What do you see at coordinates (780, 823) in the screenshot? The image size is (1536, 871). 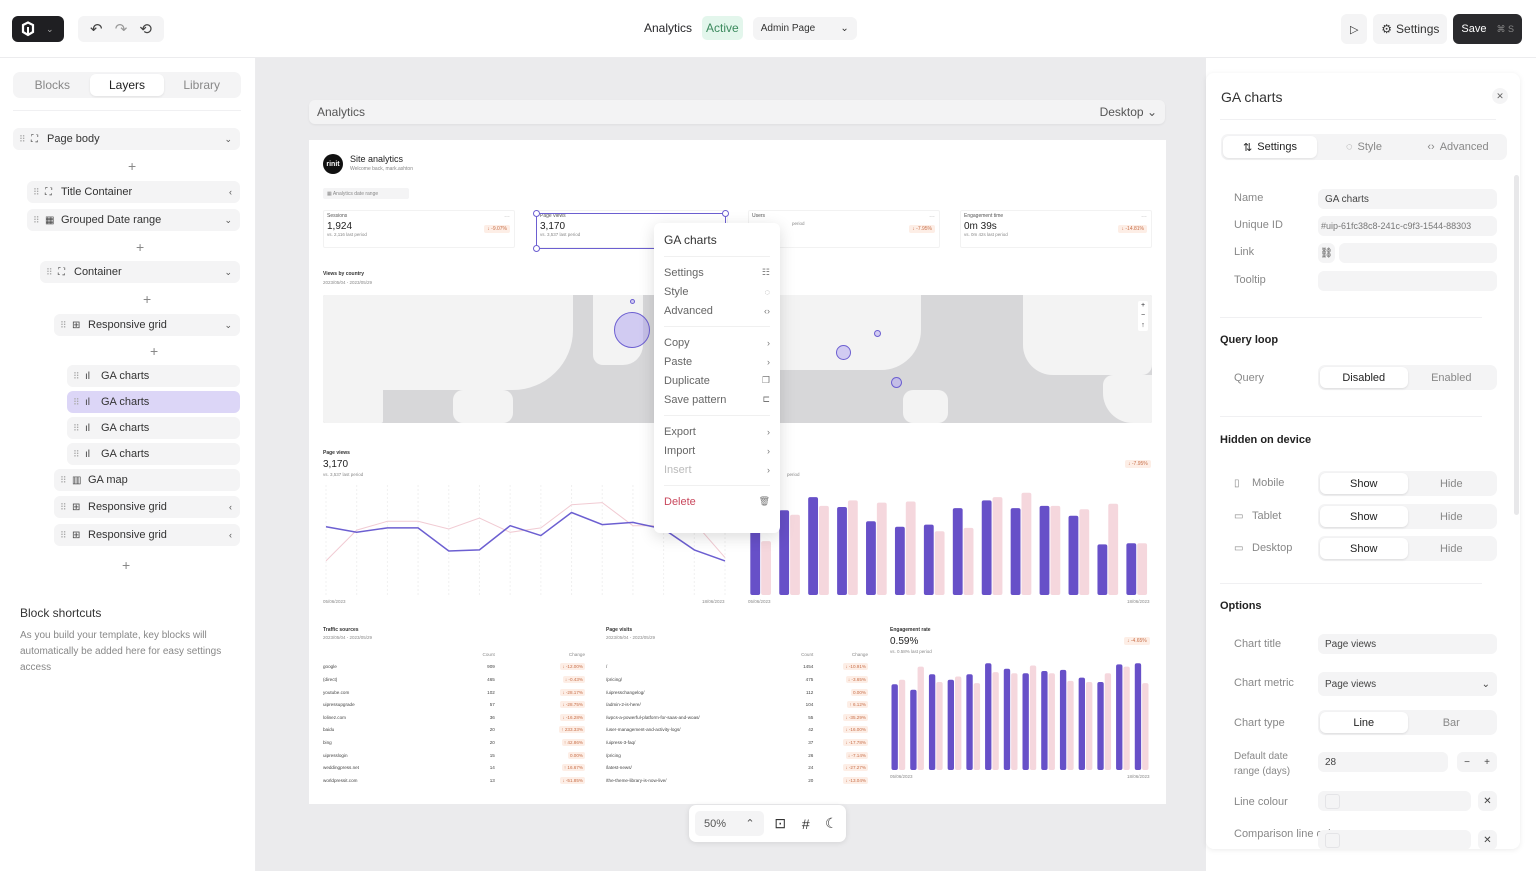 I see `focus-icon: ⊡` at bounding box center [780, 823].